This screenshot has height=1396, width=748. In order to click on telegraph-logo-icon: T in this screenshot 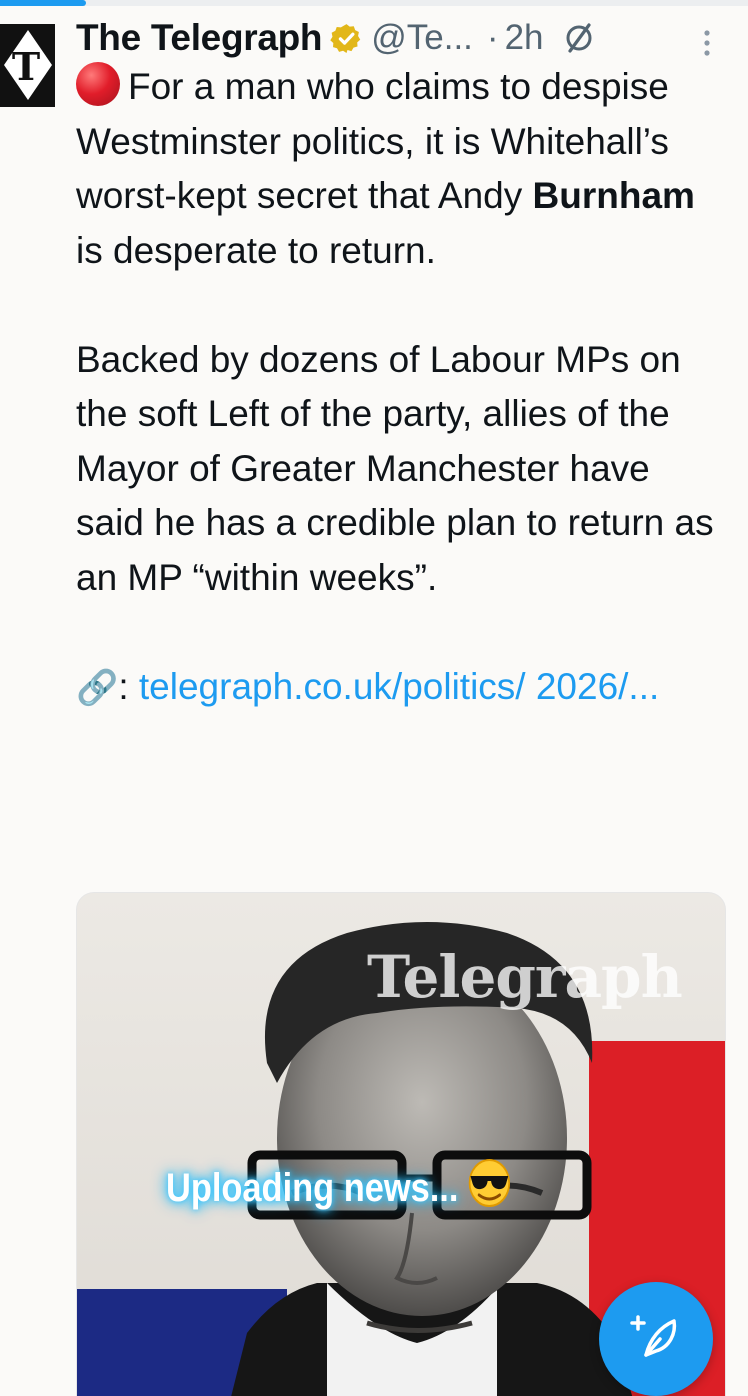, I will do `click(27, 65)`.